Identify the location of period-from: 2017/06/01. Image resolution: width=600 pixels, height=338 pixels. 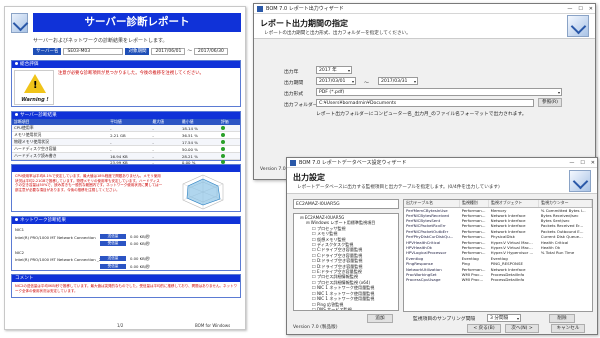
(168, 51).